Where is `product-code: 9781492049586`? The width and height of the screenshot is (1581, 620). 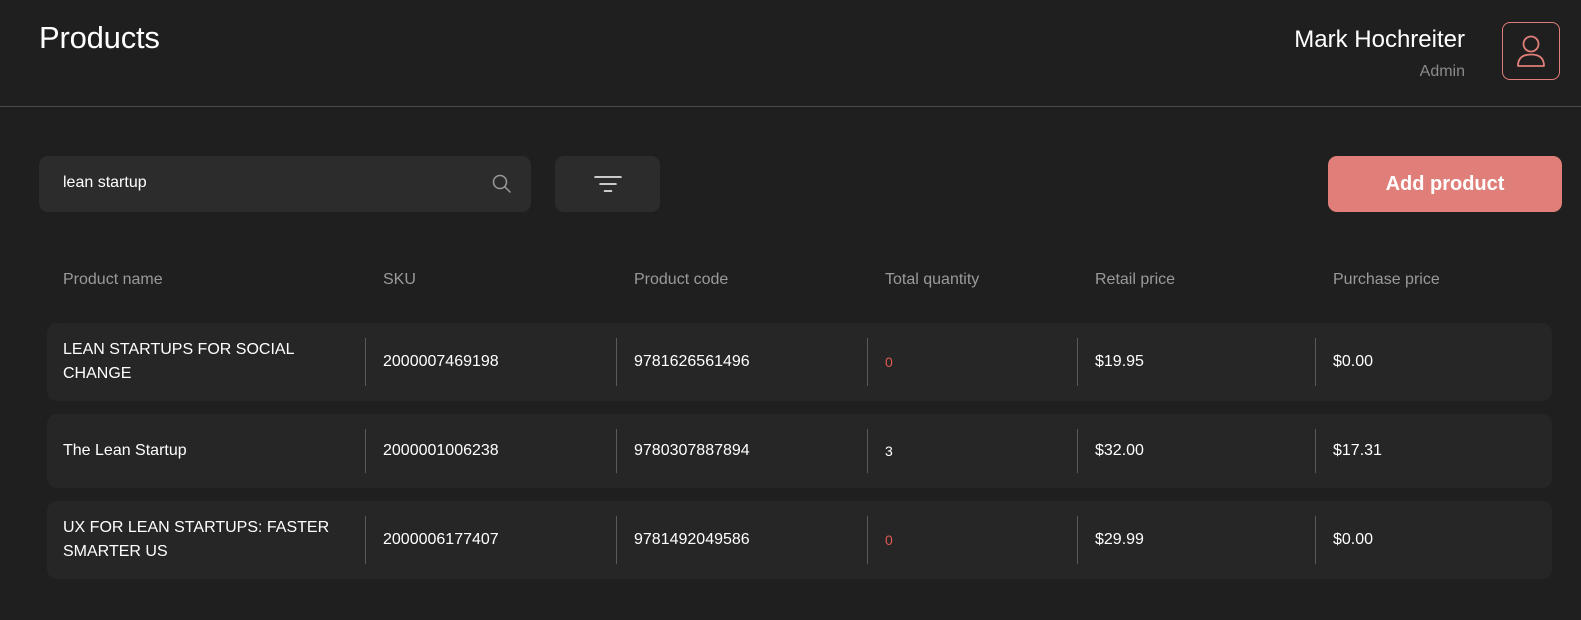
product-code: 9781492049586 is located at coordinates (692, 539).